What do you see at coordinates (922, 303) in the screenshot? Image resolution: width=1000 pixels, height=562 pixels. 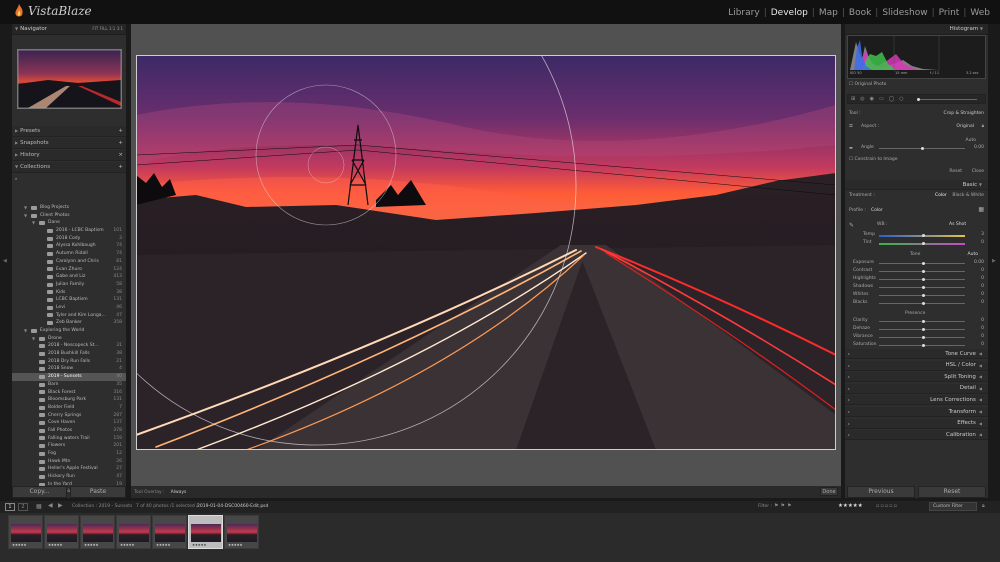 I see `blacks-slider` at bounding box center [922, 303].